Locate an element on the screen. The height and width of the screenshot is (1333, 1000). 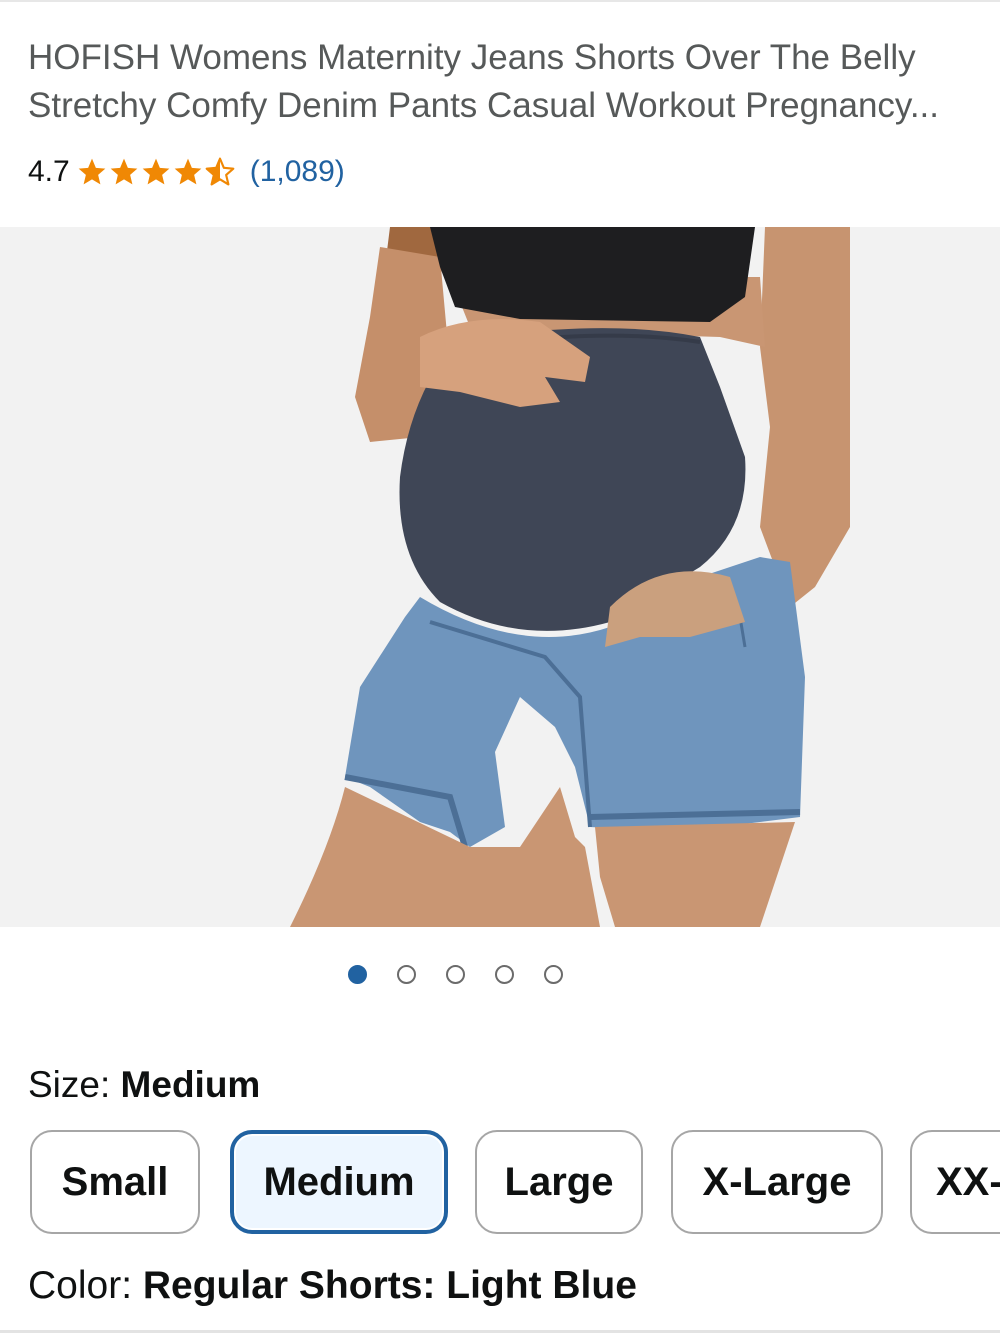
carousel-dot-active is located at coordinates (357, 974).